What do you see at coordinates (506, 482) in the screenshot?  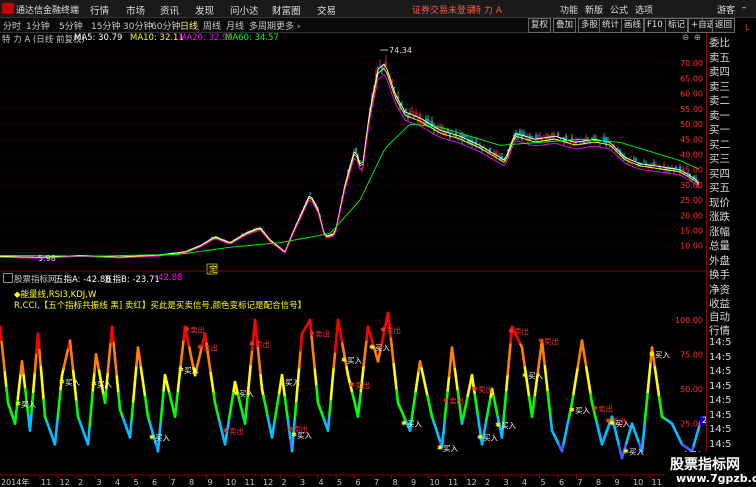 I see `x-axis-label: 3` at bounding box center [506, 482].